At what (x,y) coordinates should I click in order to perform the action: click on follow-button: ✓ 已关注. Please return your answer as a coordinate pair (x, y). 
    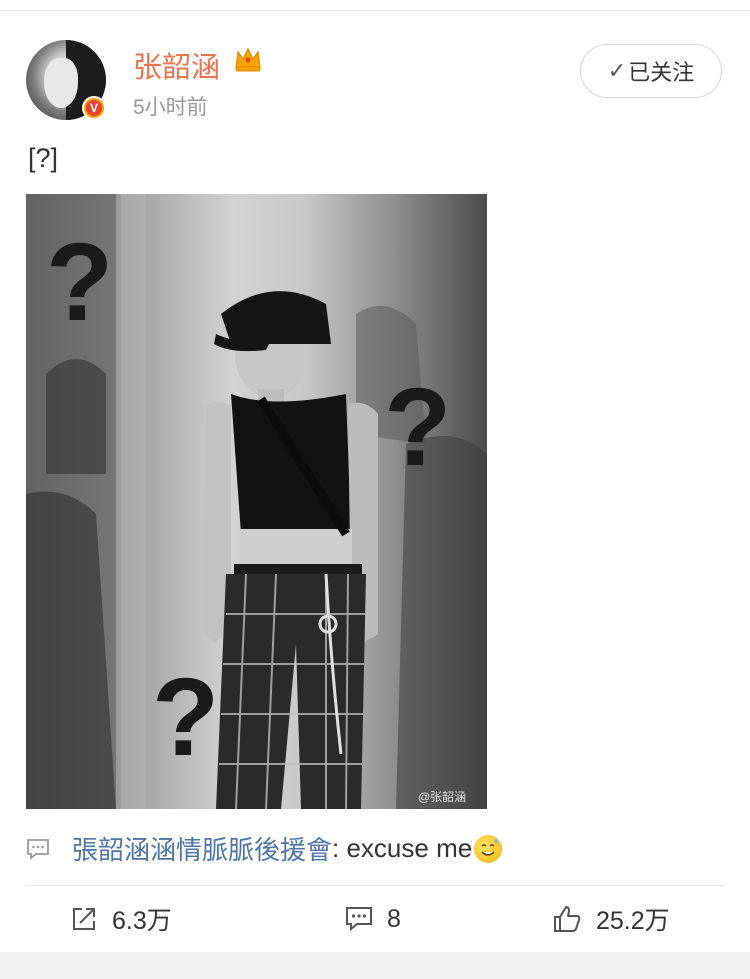
    Looking at the image, I should click on (651, 71).